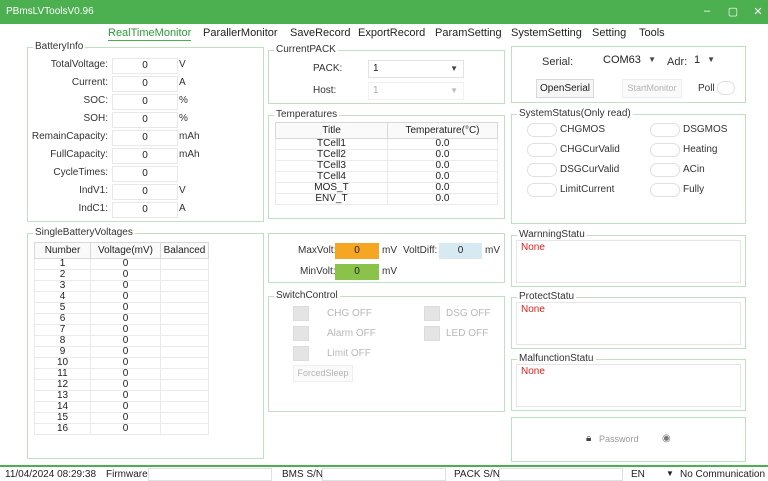  What do you see at coordinates (565, 88) in the screenshot?
I see `open-serial-button: OpenSerial` at bounding box center [565, 88].